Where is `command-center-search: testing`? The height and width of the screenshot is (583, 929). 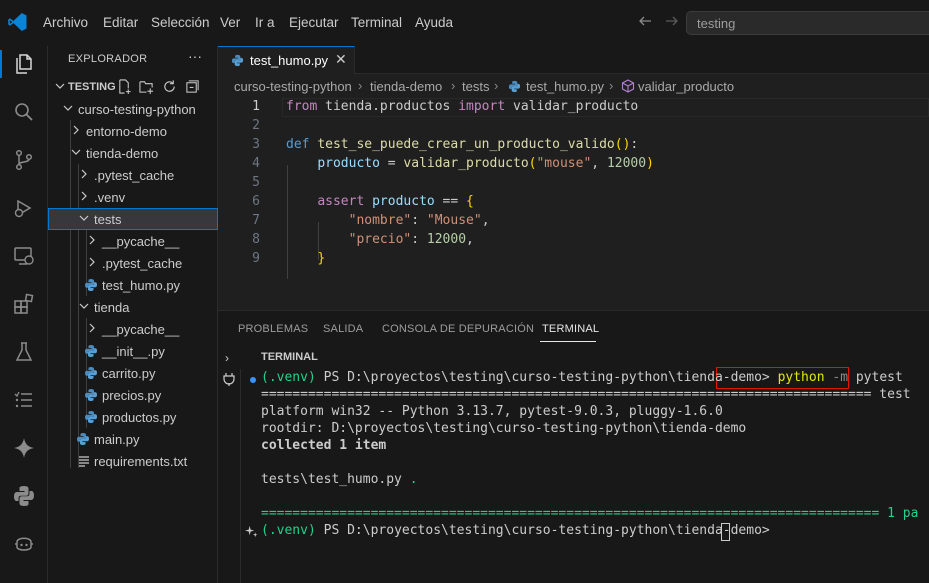
command-center-search: testing is located at coordinates (807, 23).